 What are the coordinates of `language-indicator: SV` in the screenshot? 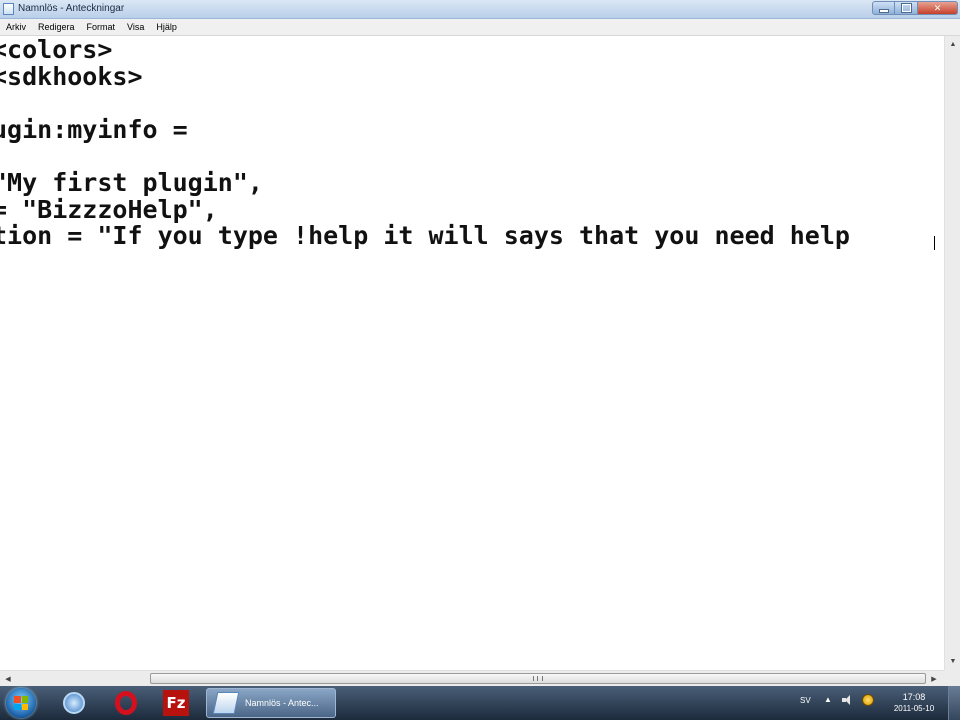 It's located at (805, 700).